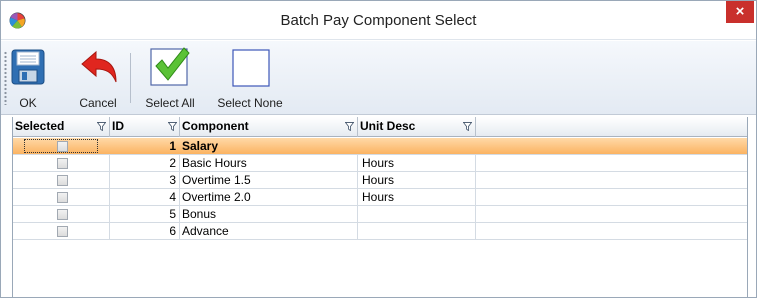  Describe the element at coordinates (269, 231) in the screenshot. I see `component-cell: Advance` at that location.